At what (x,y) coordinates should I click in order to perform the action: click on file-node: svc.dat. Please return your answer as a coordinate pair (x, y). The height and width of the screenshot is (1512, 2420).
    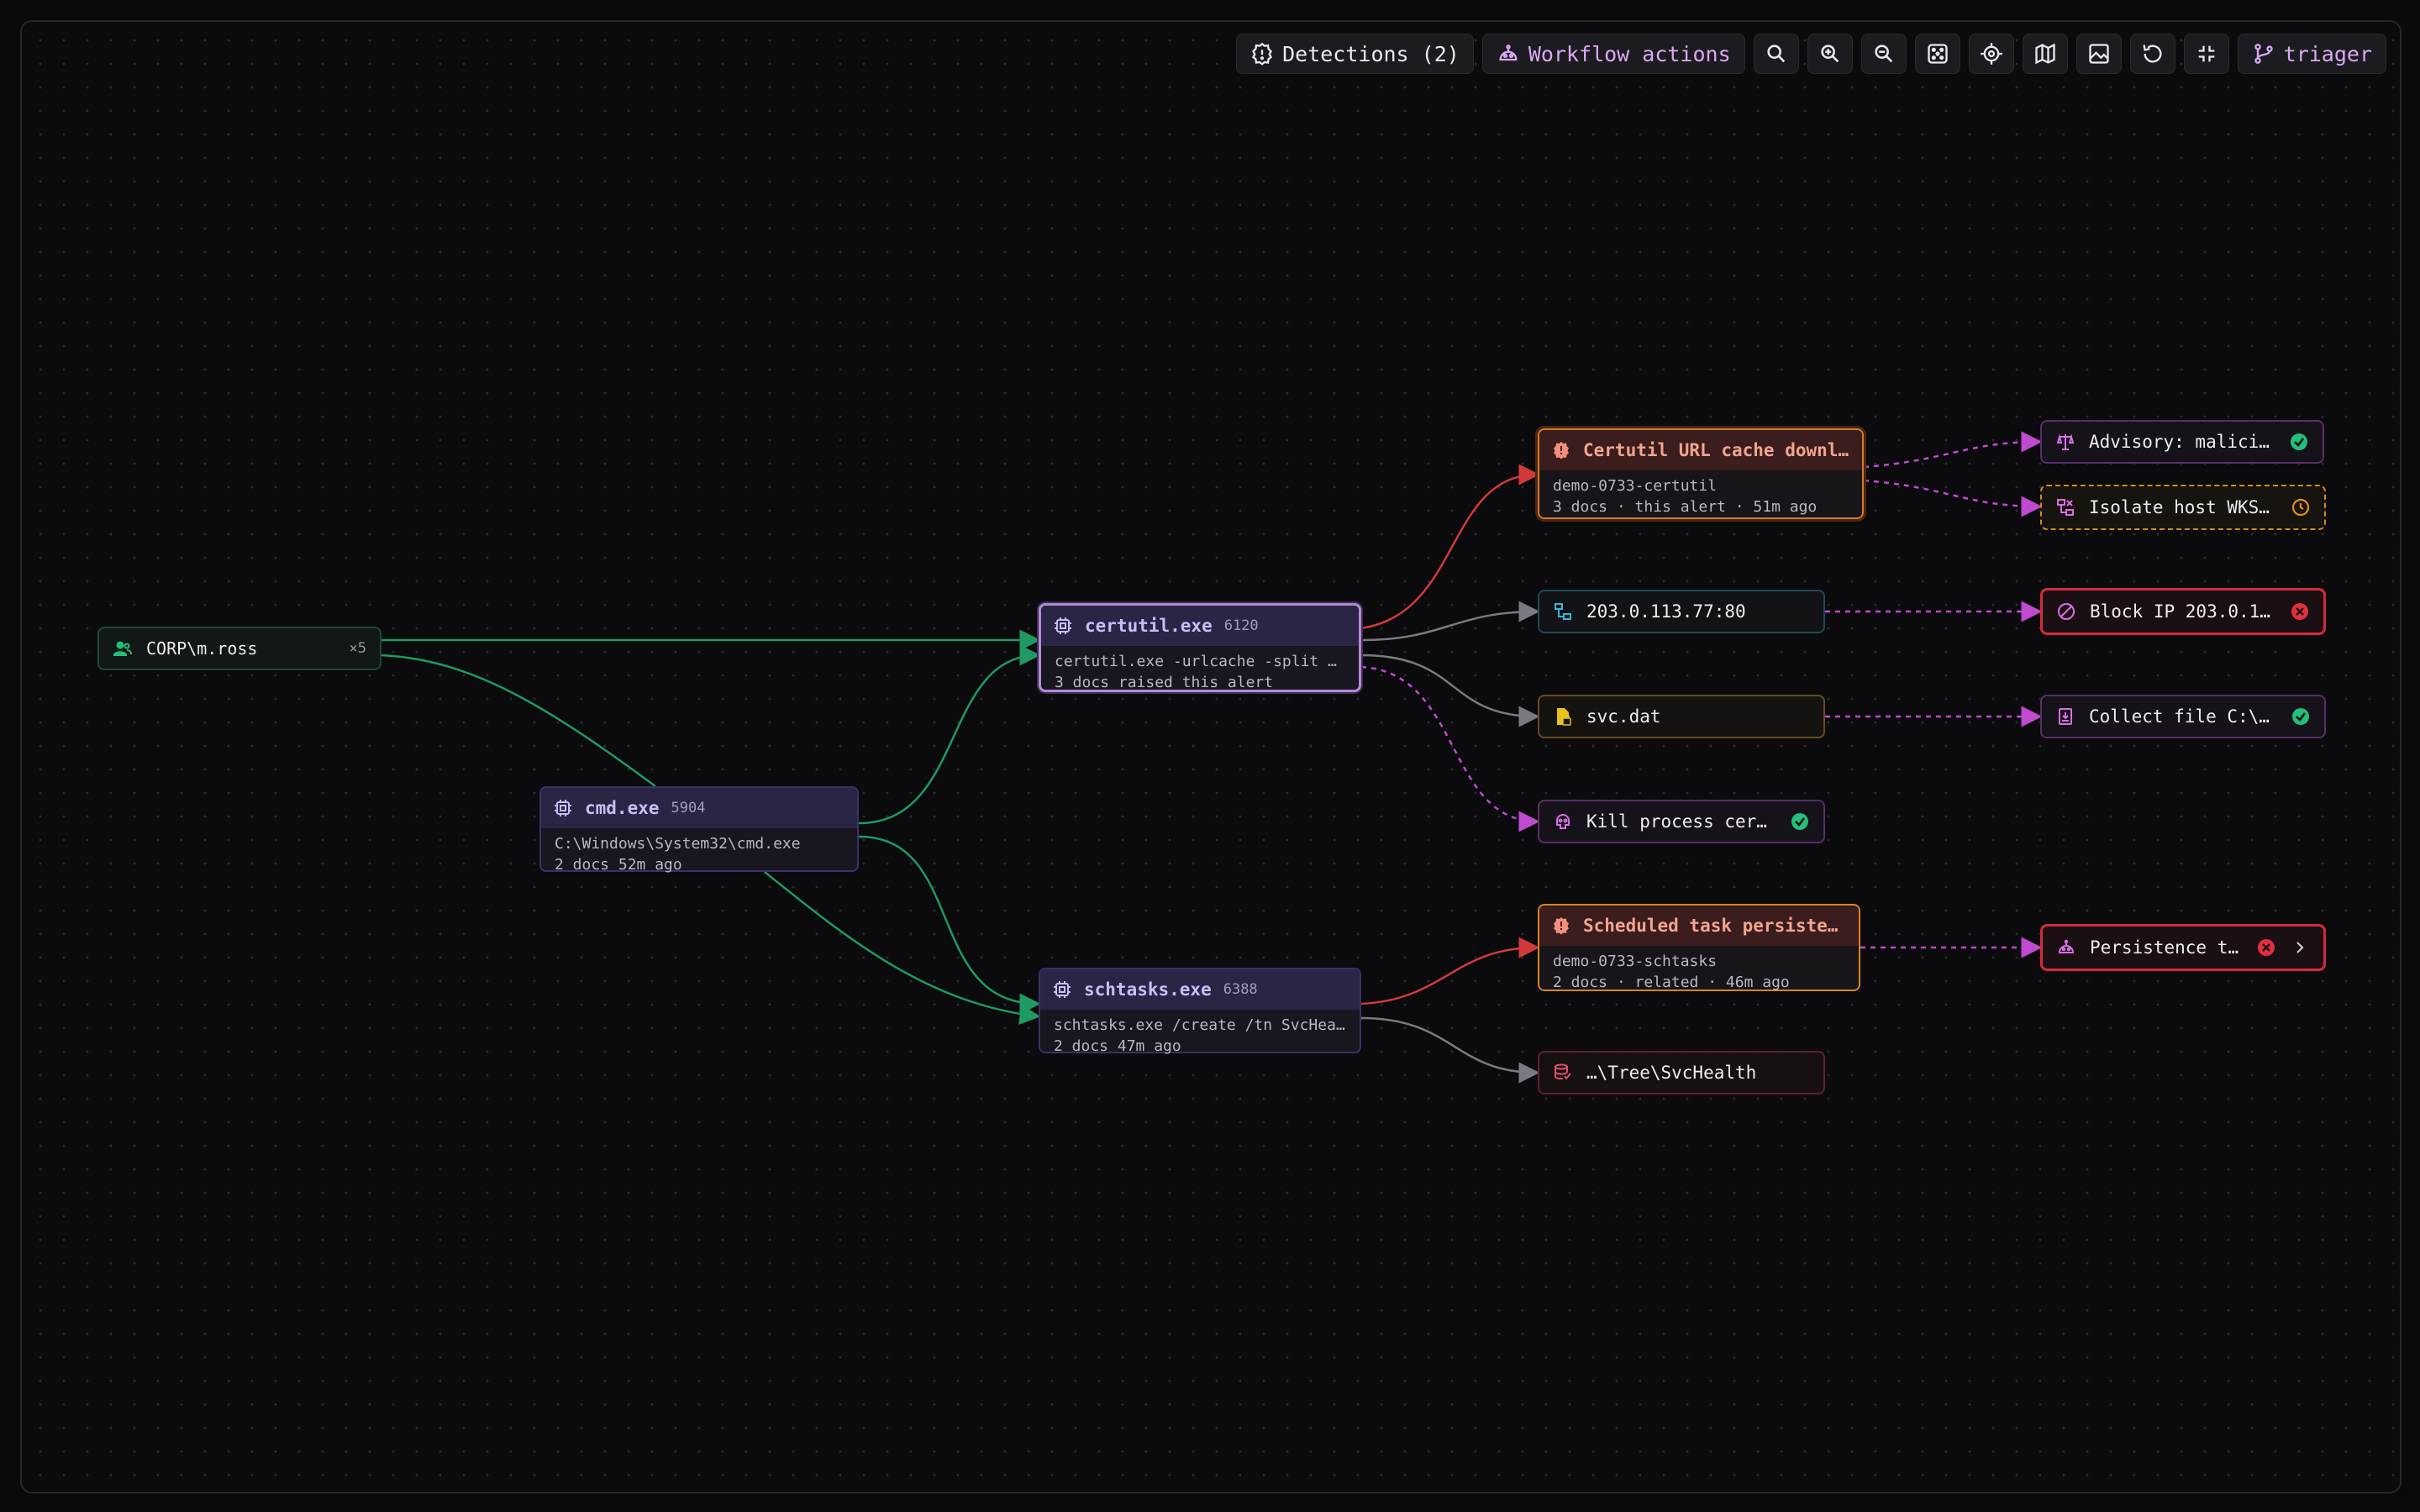
    Looking at the image, I should click on (1681, 716).